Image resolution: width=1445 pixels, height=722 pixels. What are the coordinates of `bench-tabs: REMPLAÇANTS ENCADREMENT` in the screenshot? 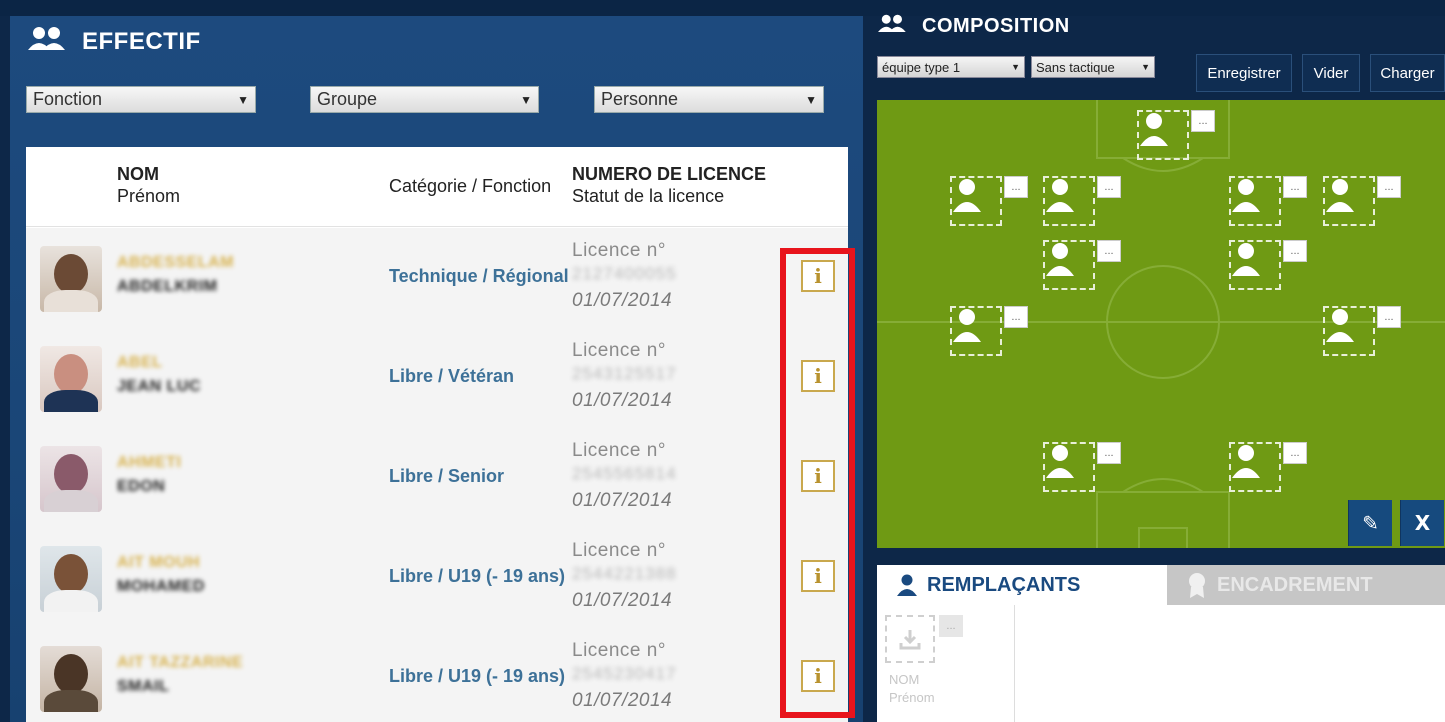 It's located at (1161, 585).